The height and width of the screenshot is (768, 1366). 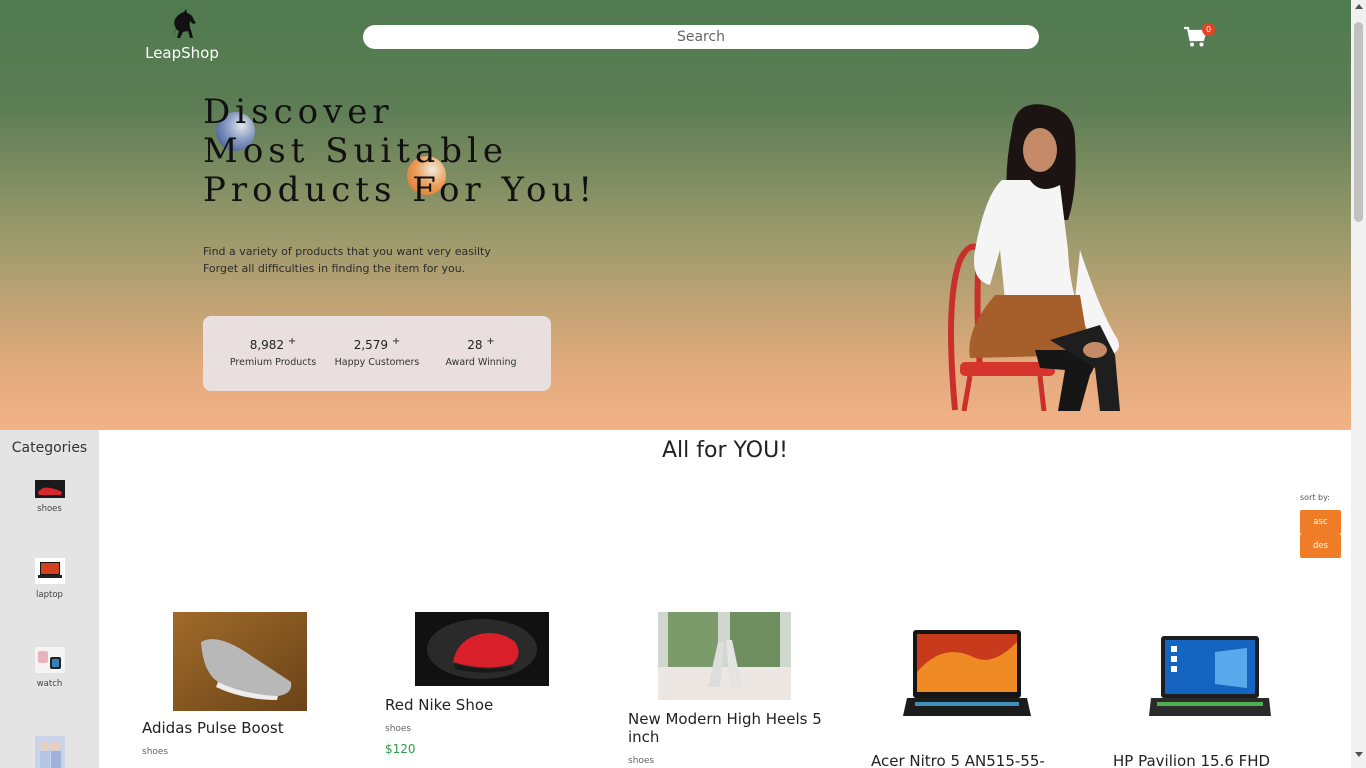 I want to click on sidebar-item-laptop: laptop, so click(x=49, y=579).